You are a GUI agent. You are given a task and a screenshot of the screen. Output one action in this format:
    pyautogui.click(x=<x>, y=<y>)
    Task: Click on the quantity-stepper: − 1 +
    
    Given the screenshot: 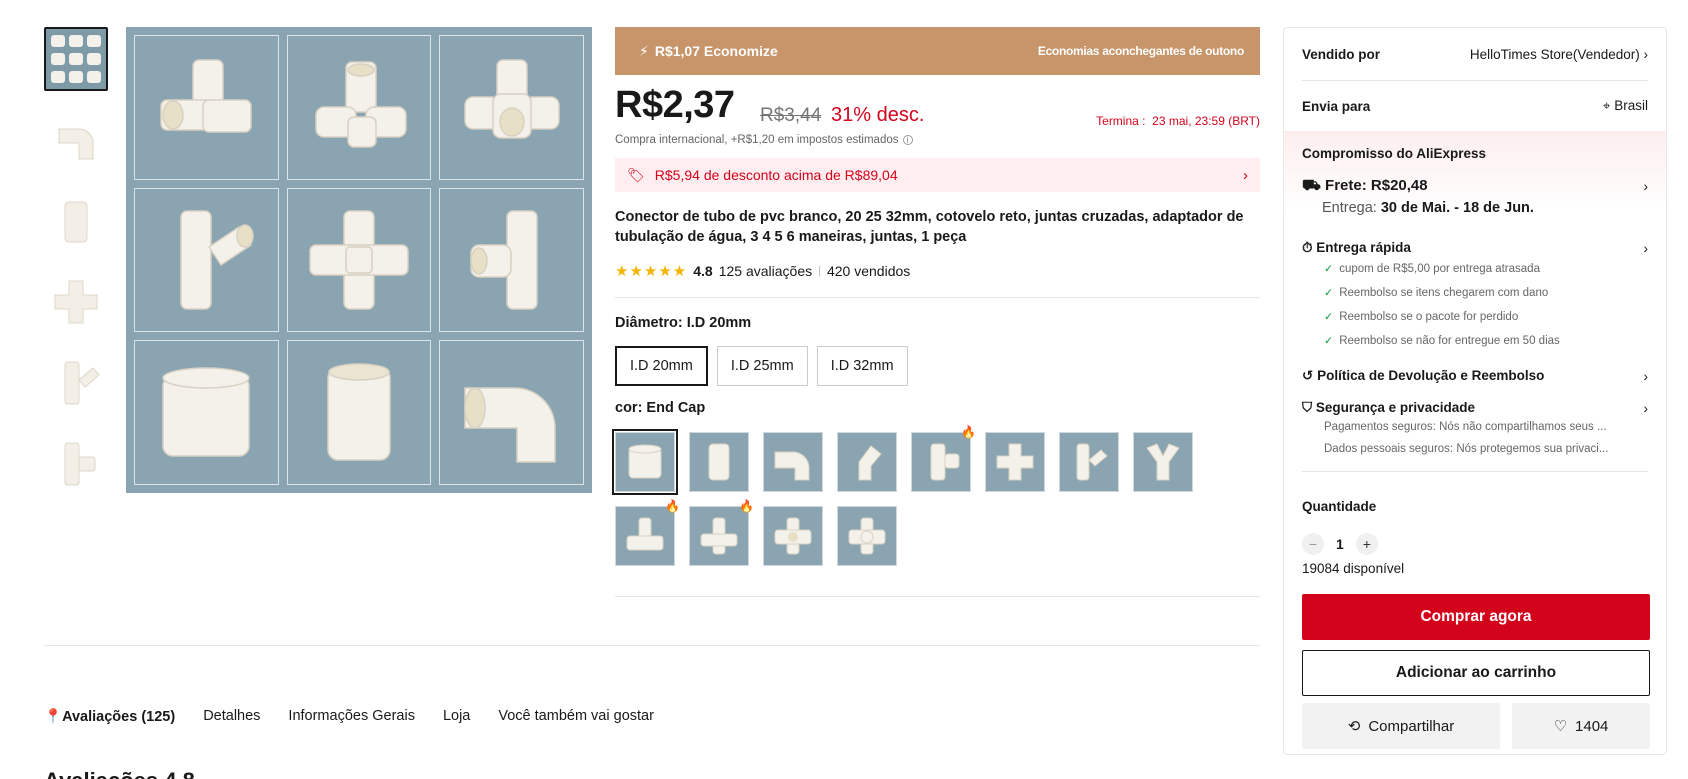 What is the action you would take?
    pyautogui.click(x=1340, y=544)
    